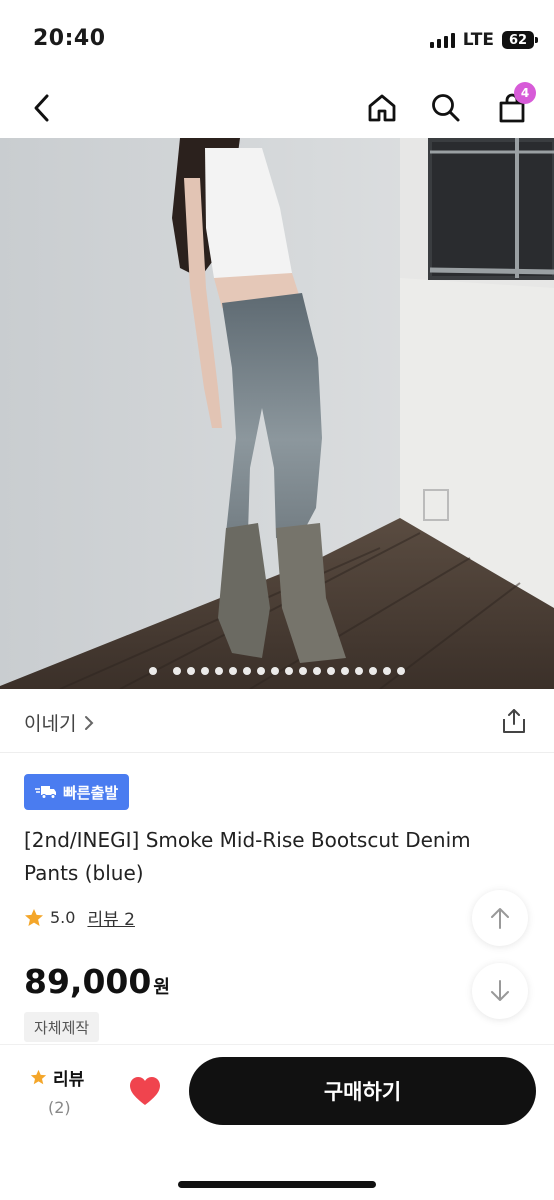 This screenshot has height=1200, width=554. What do you see at coordinates (63, 917) in the screenshot?
I see `rating-value: 5.0` at bounding box center [63, 917].